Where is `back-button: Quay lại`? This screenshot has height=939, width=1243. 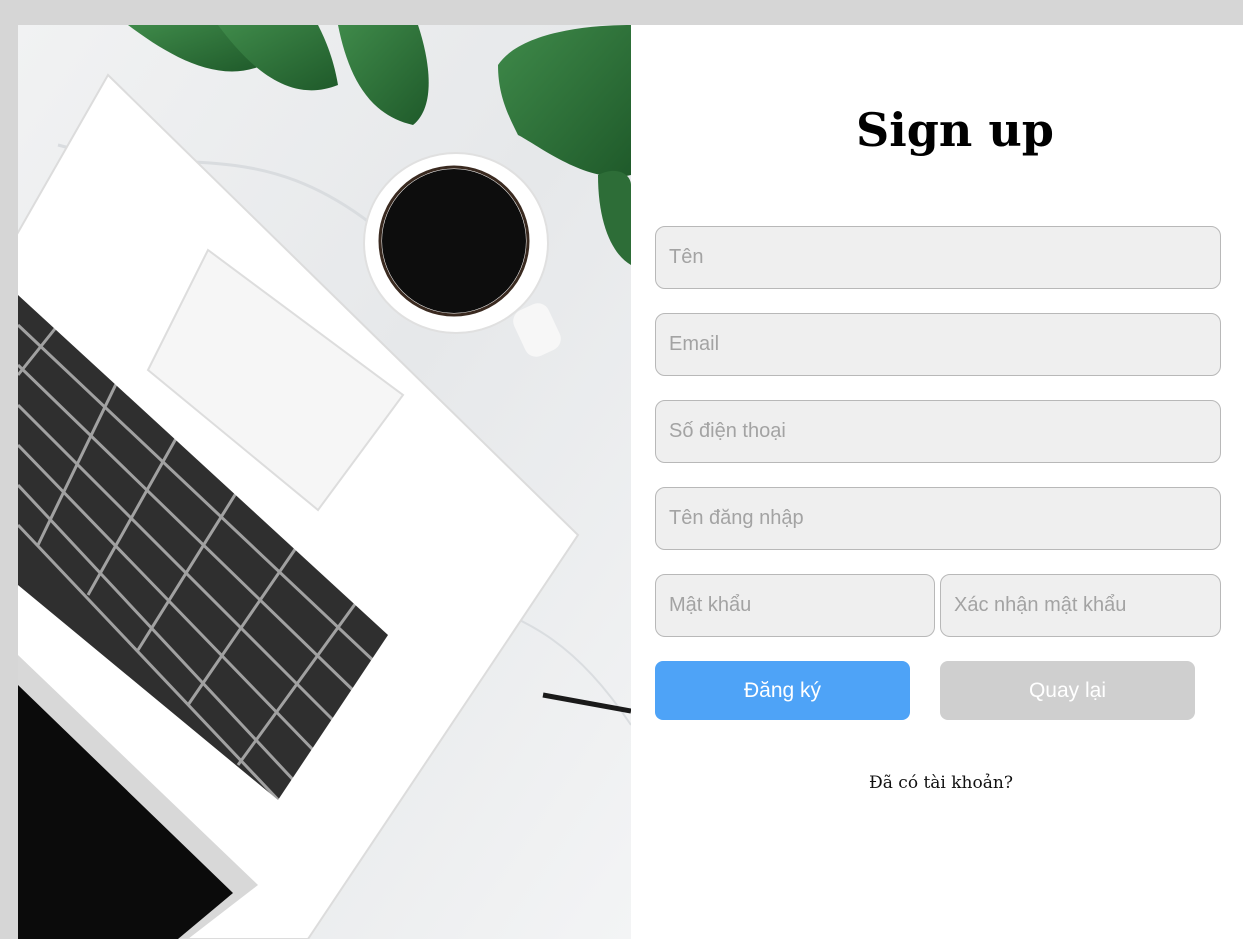 back-button: Quay lại is located at coordinates (1067, 690).